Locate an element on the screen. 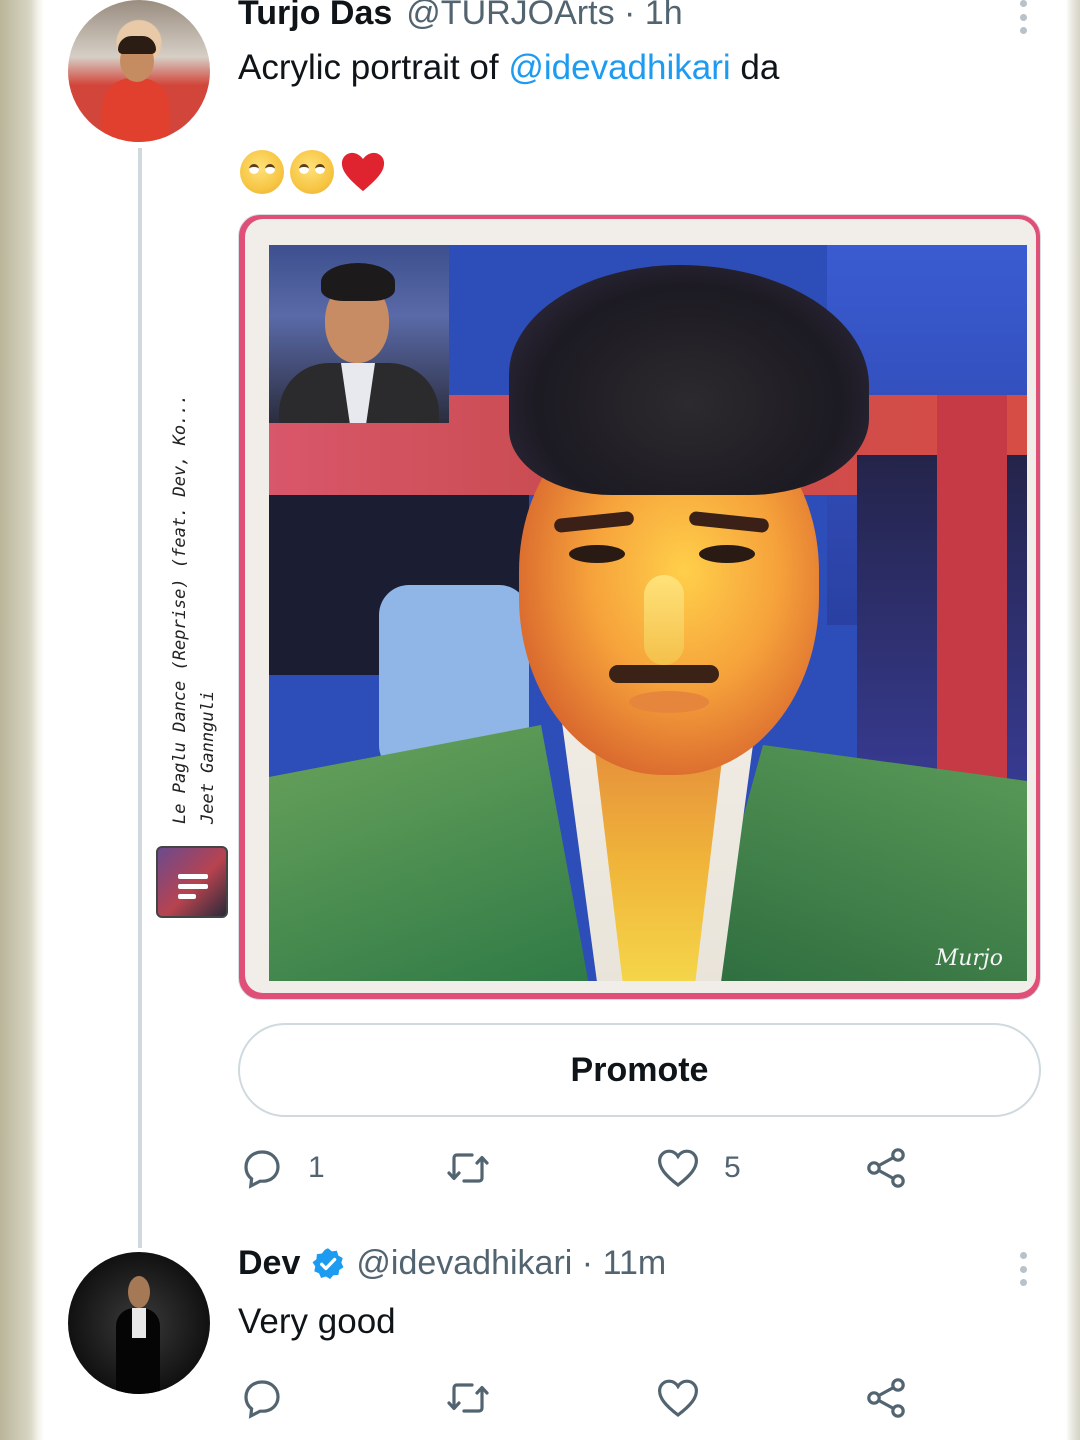 The image size is (1080, 1440). tweet-header: Turjo Das @TURJOArts · 1h is located at coordinates (460, 19).